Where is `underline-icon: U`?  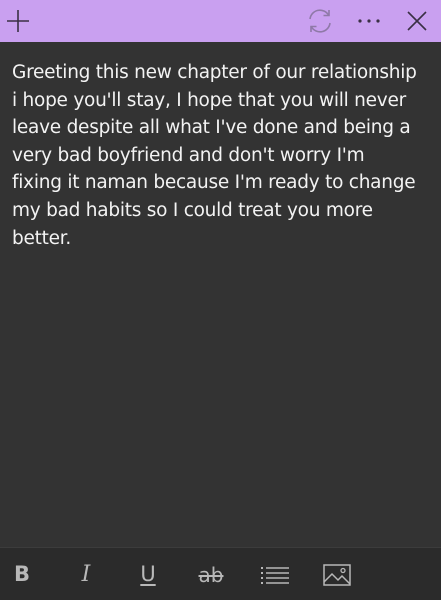
underline-icon: U is located at coordinates (148, 574).